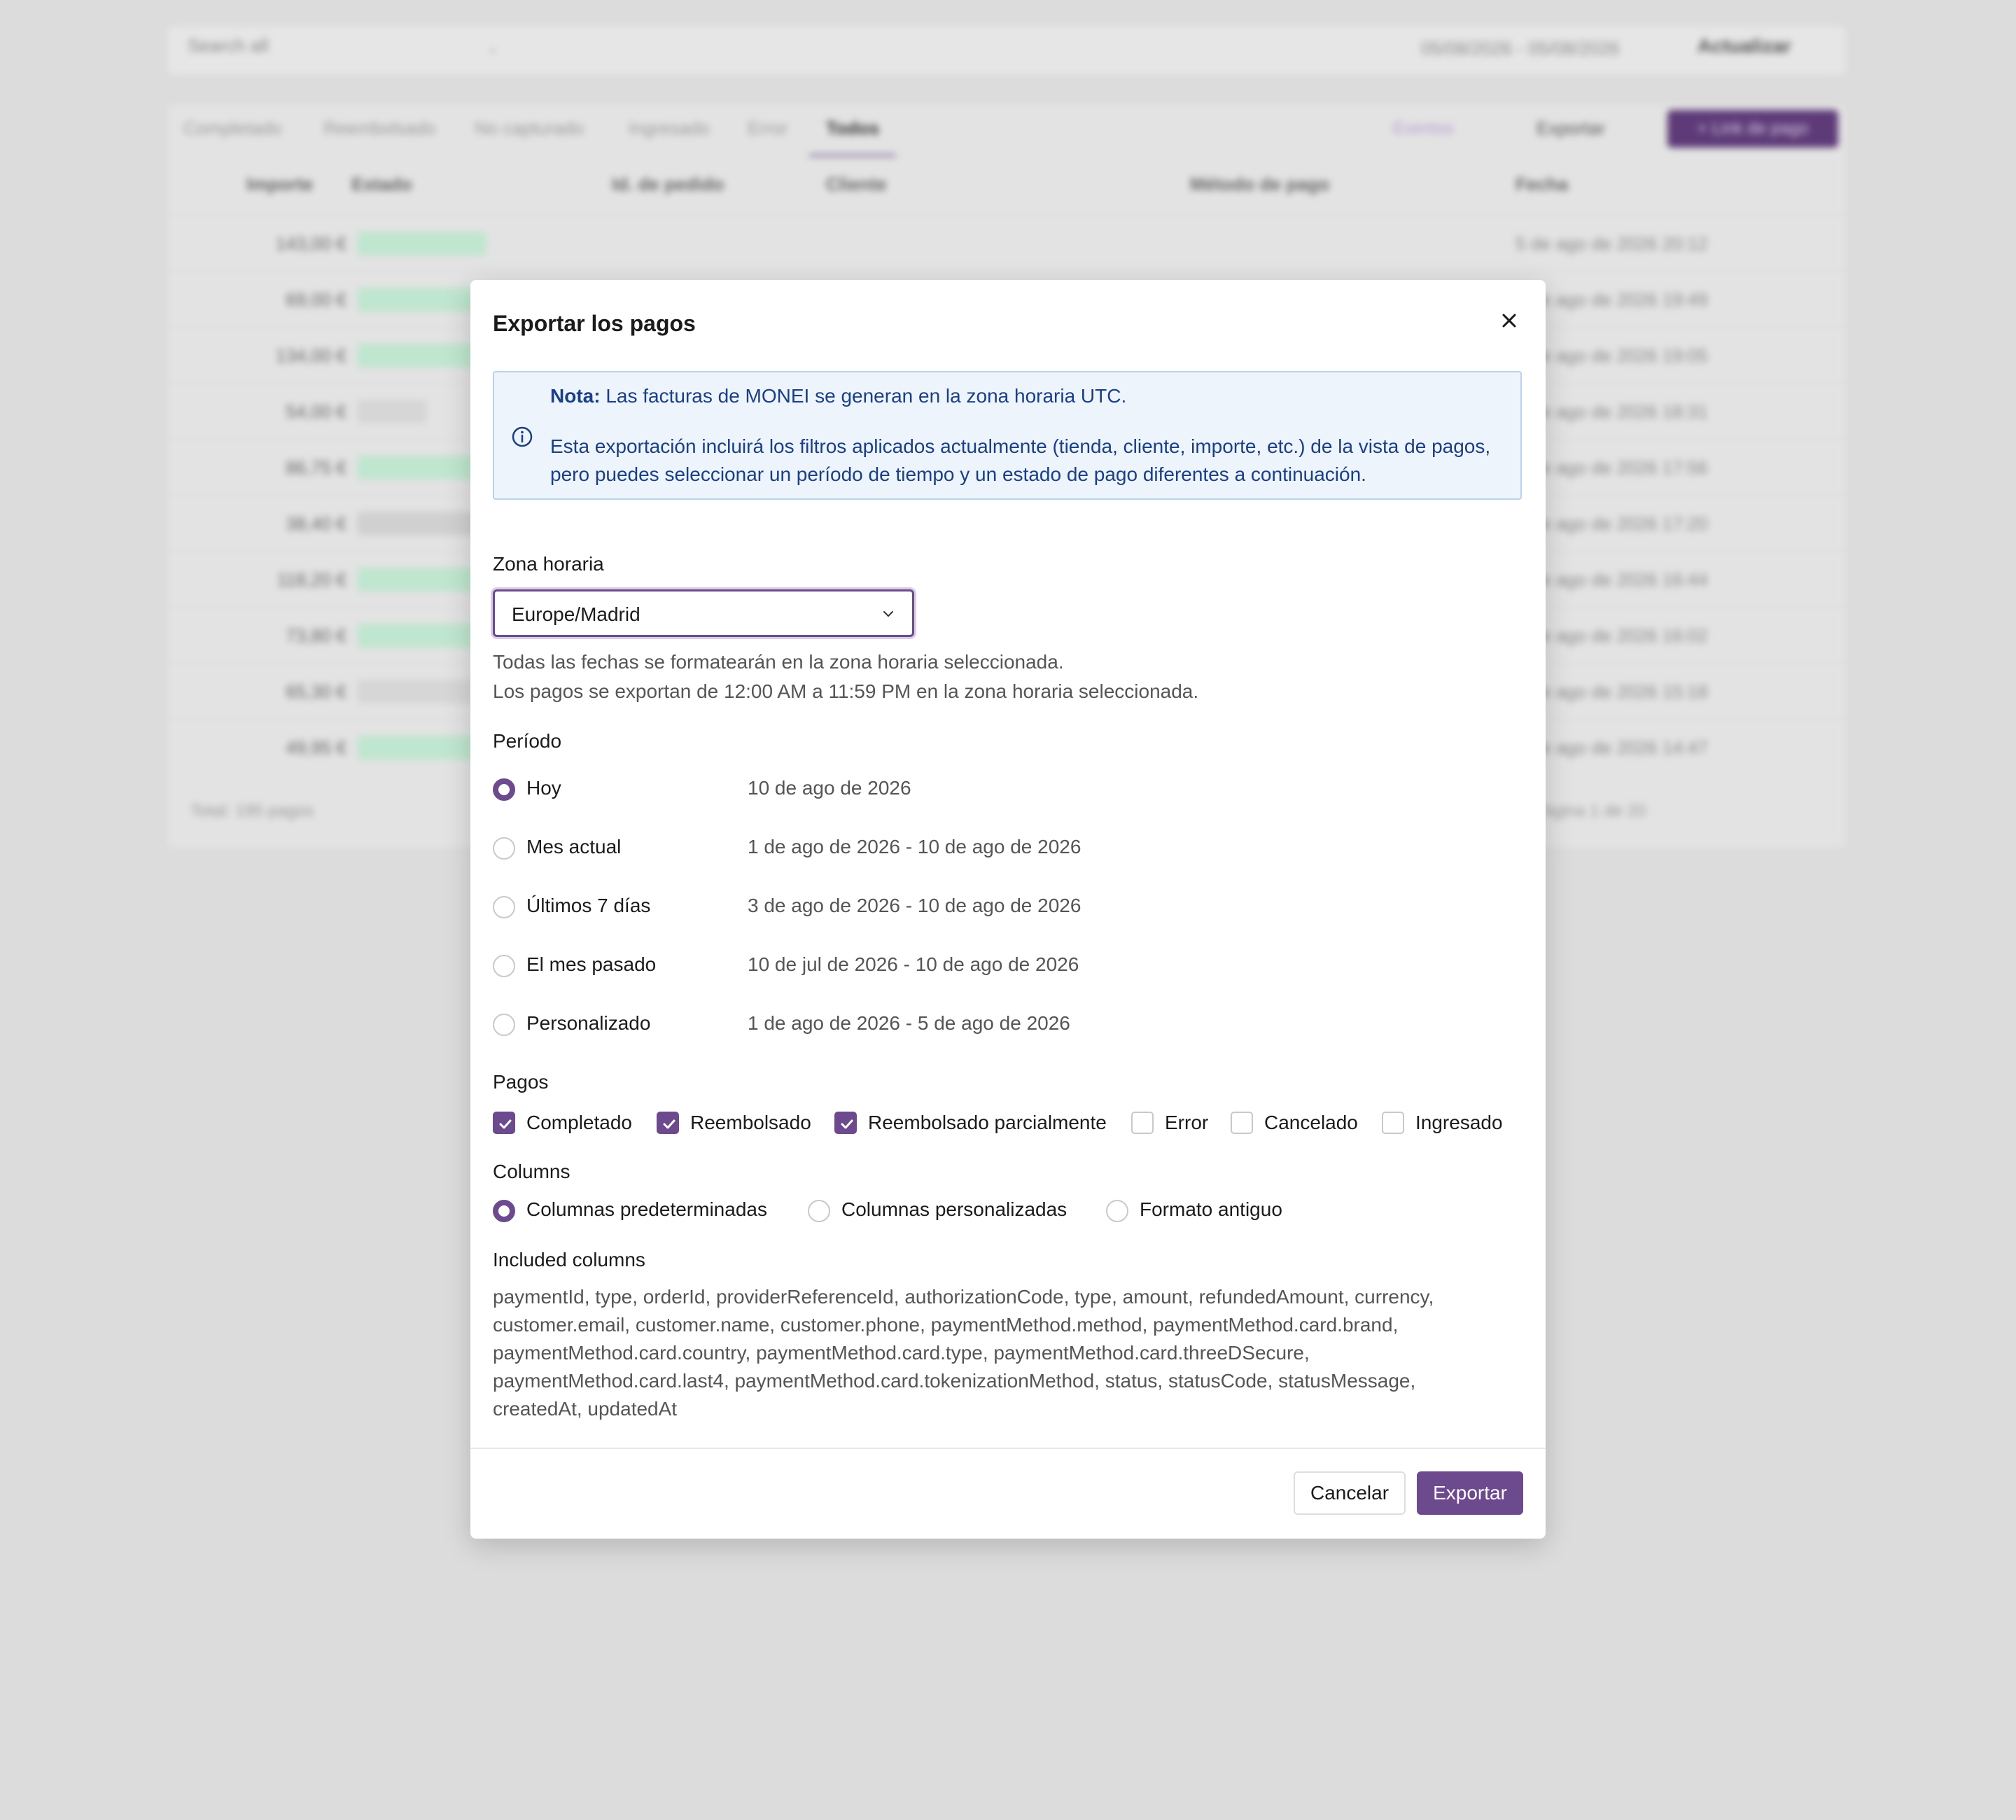 The image size is (2016, 1820). What do you see at coordinates (591, 964) in the screenshot?
I see `period-label-text: El mes pasado` at bounding box center [591, 964].